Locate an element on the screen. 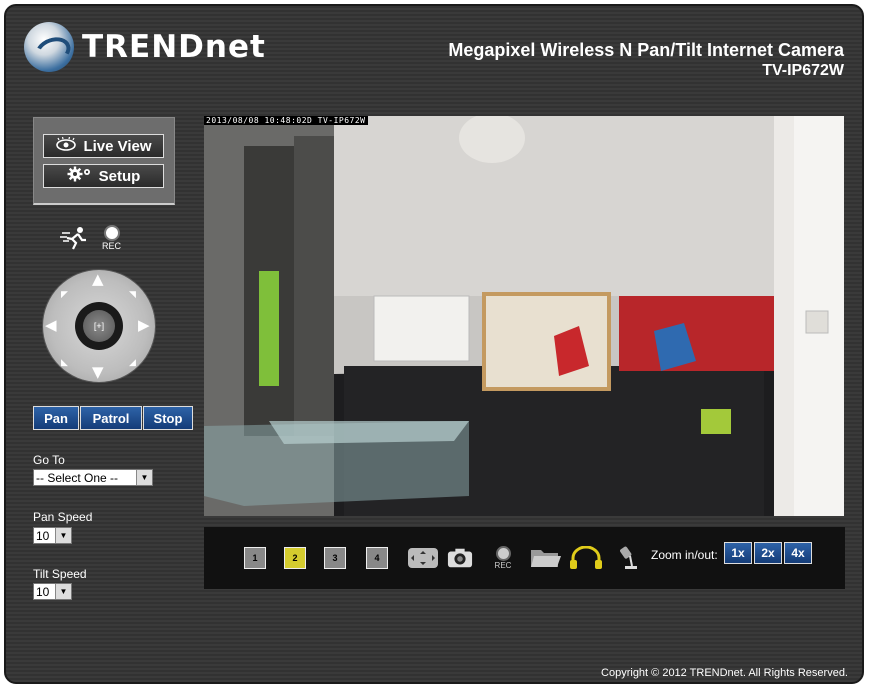 This screenshot has width=870, height=692. up-left-arrow-icon: ◤ is located at coordinates (64, 295).